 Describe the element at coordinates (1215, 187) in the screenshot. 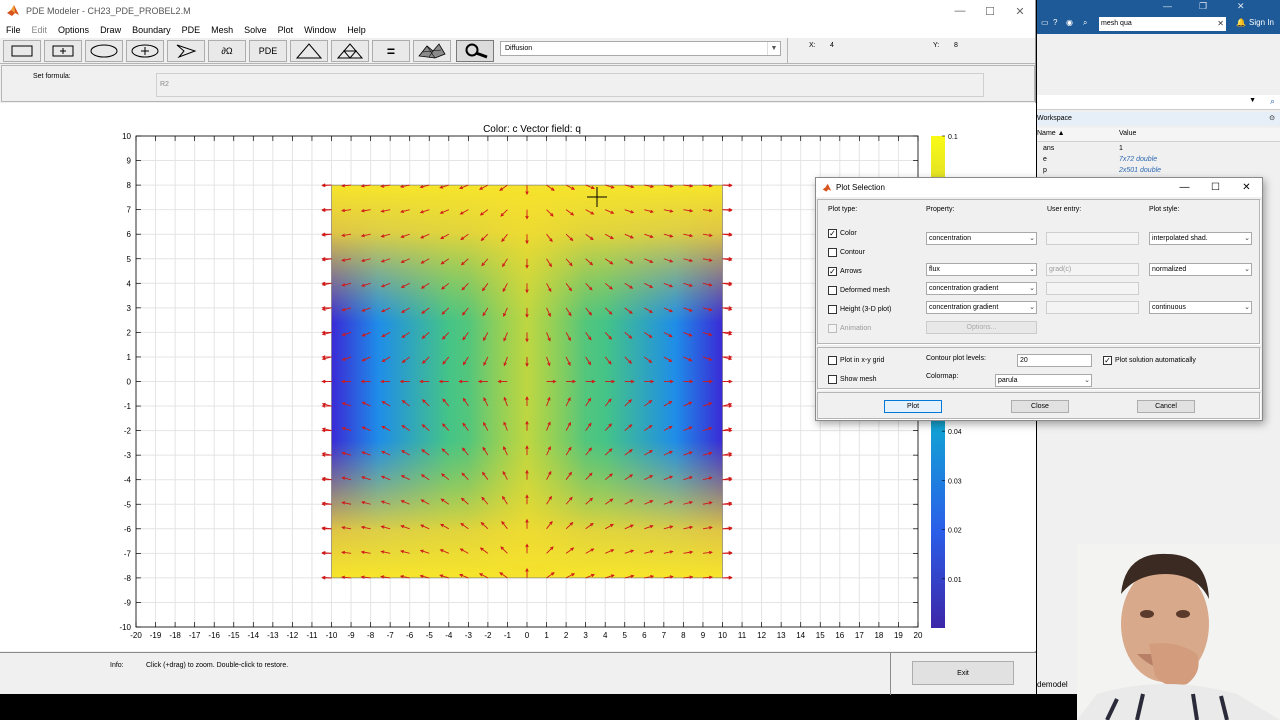

I see `dialog-maximize-icon: ☐` at that location.